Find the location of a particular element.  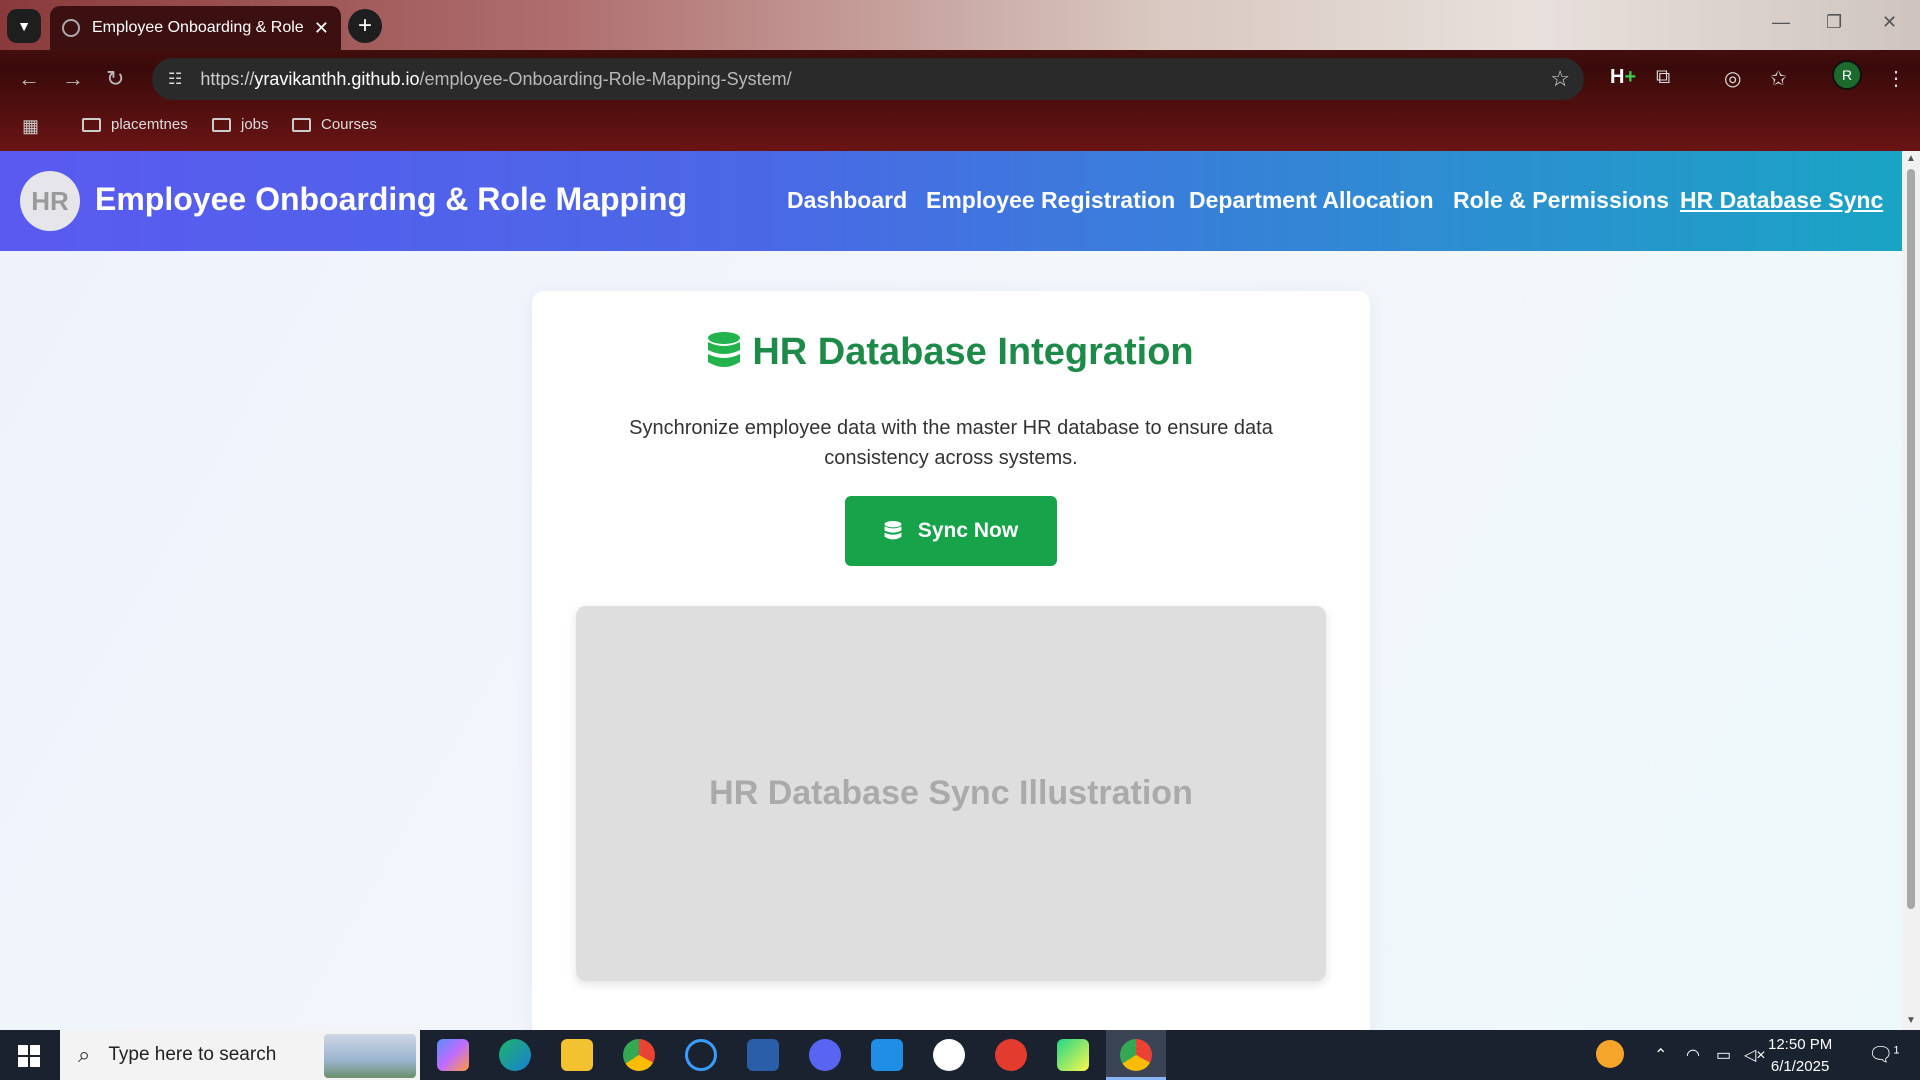

sync-illustration-placeholder: HR Database Sync Illustration is located at coordinates (951, 793).